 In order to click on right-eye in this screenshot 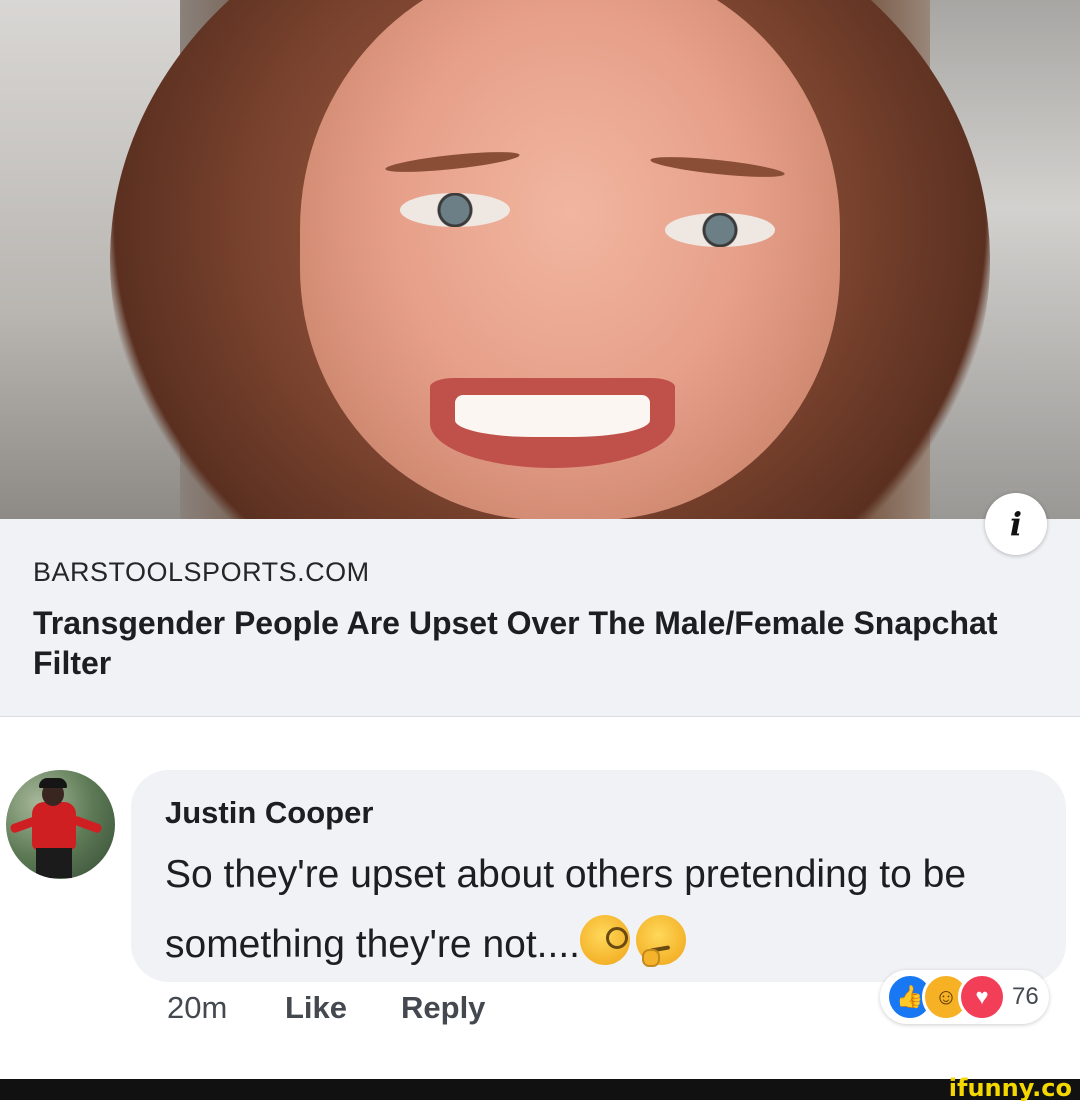, I will do `click(720, 230)`.